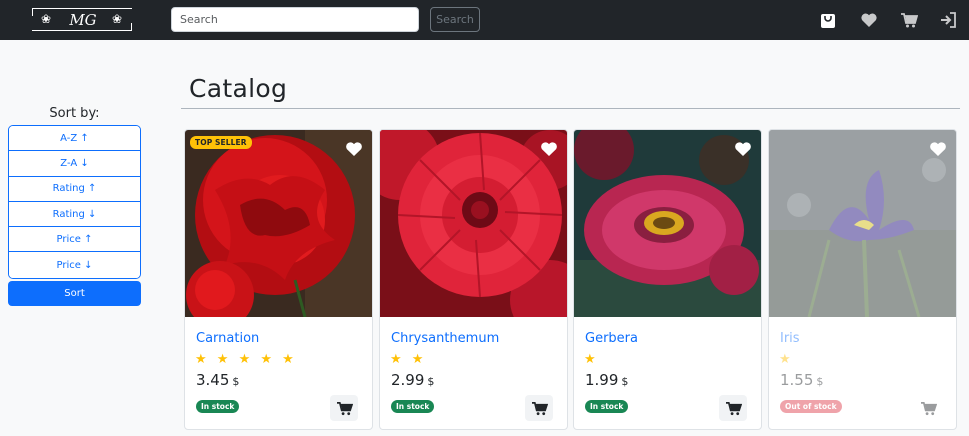 The height and width of the screenshot is (436, 969). What do you see at coordinates (74, 293) in the screenshot?
I see `sort-button: Sort` at bounding box center [74, 293].